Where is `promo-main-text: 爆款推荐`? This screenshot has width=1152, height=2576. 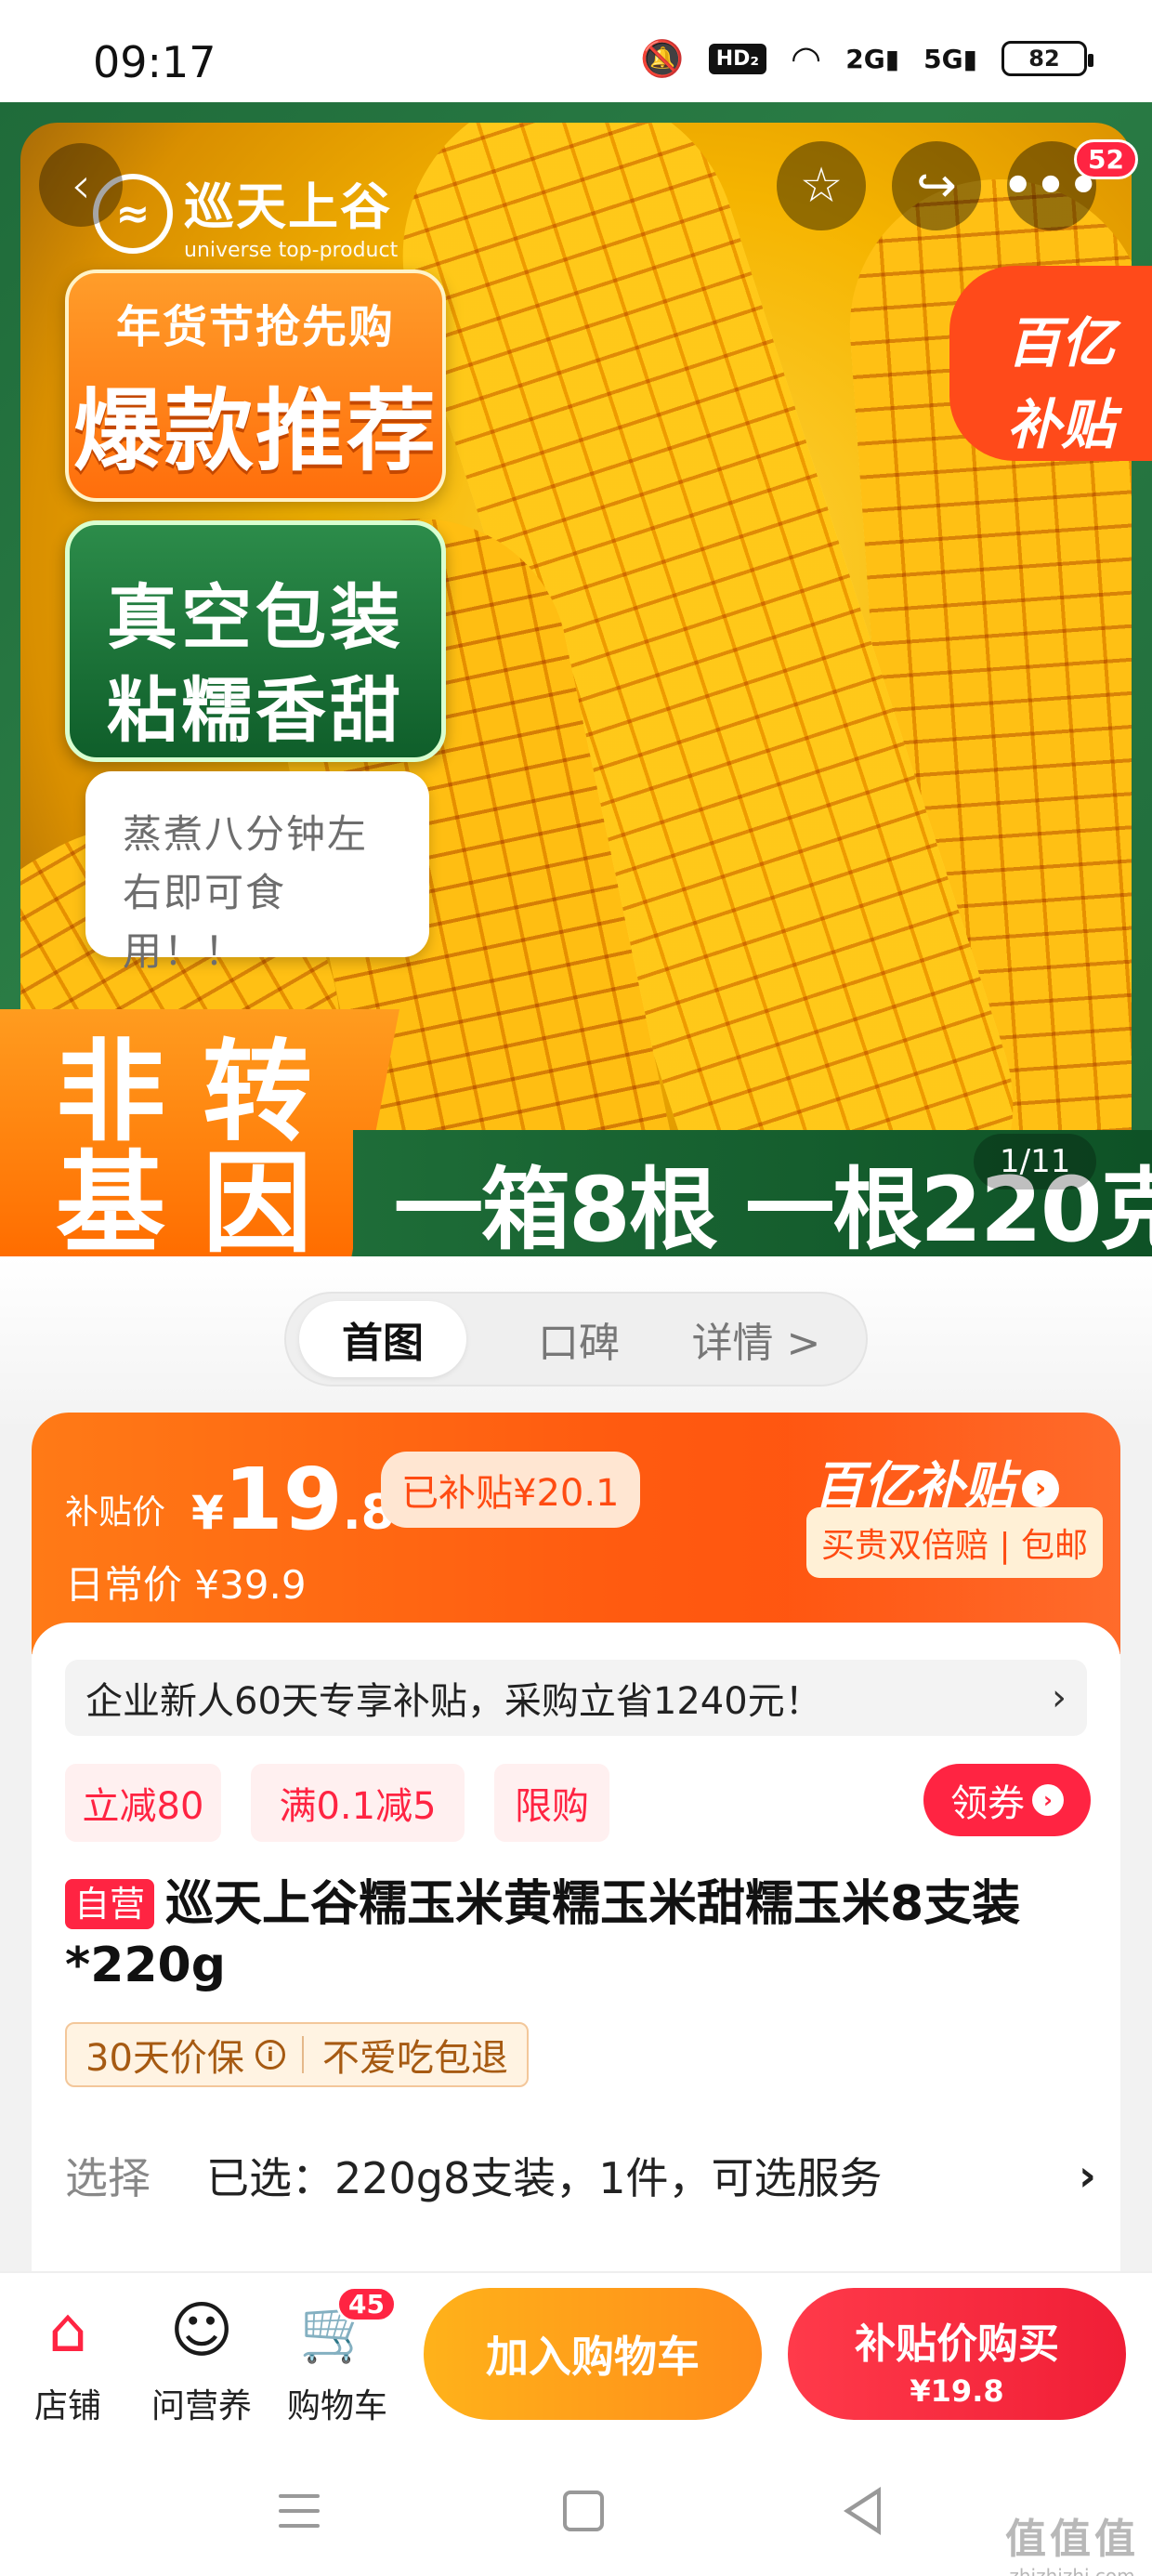 promo-main-text: 爆款推荐 is located at coordinates (255, 431).